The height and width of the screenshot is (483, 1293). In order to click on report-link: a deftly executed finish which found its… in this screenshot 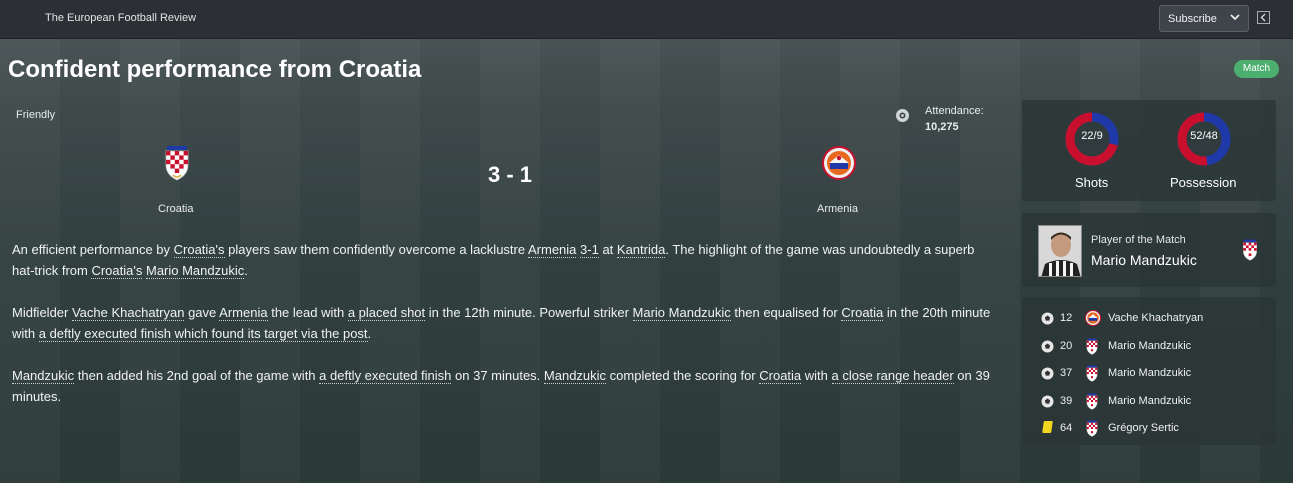, I will do `click(203, 334)`.